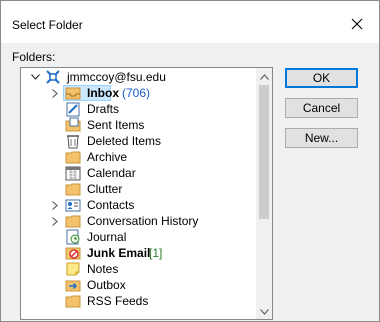 Image resolution: width=380 pixels, height=322 pixels. What do you see at coordinates (118, 301) in the screenshot?
I see `rss-feeds-label: RSS Feeds` at bounding box center [118, 301].